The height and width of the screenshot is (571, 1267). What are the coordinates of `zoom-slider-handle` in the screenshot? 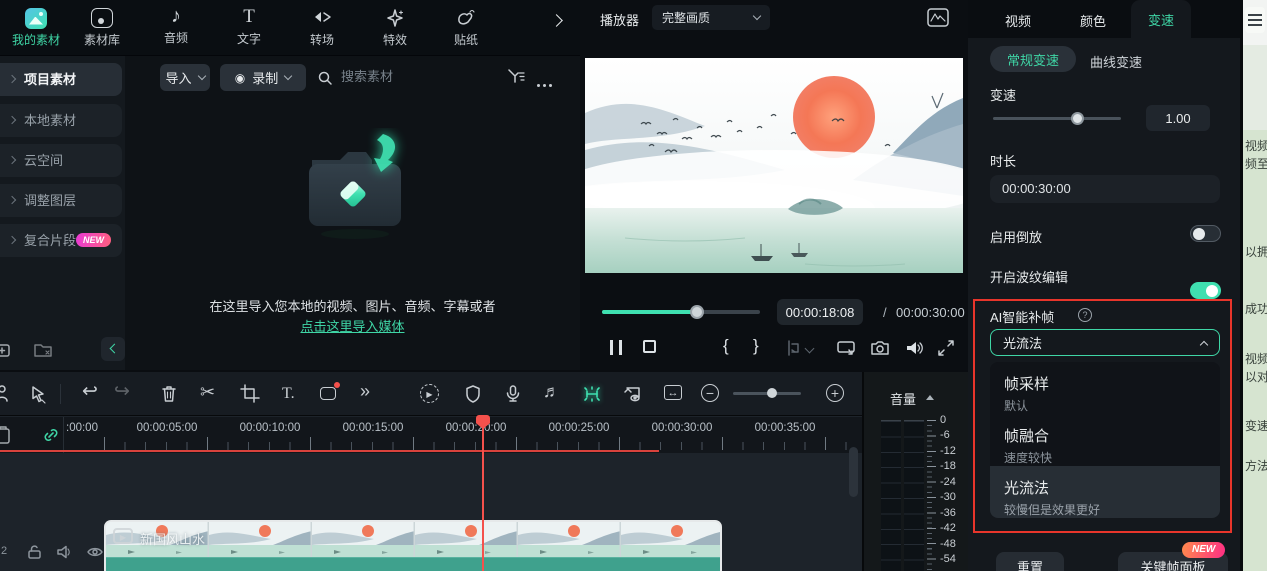 It's located at (772, 393).